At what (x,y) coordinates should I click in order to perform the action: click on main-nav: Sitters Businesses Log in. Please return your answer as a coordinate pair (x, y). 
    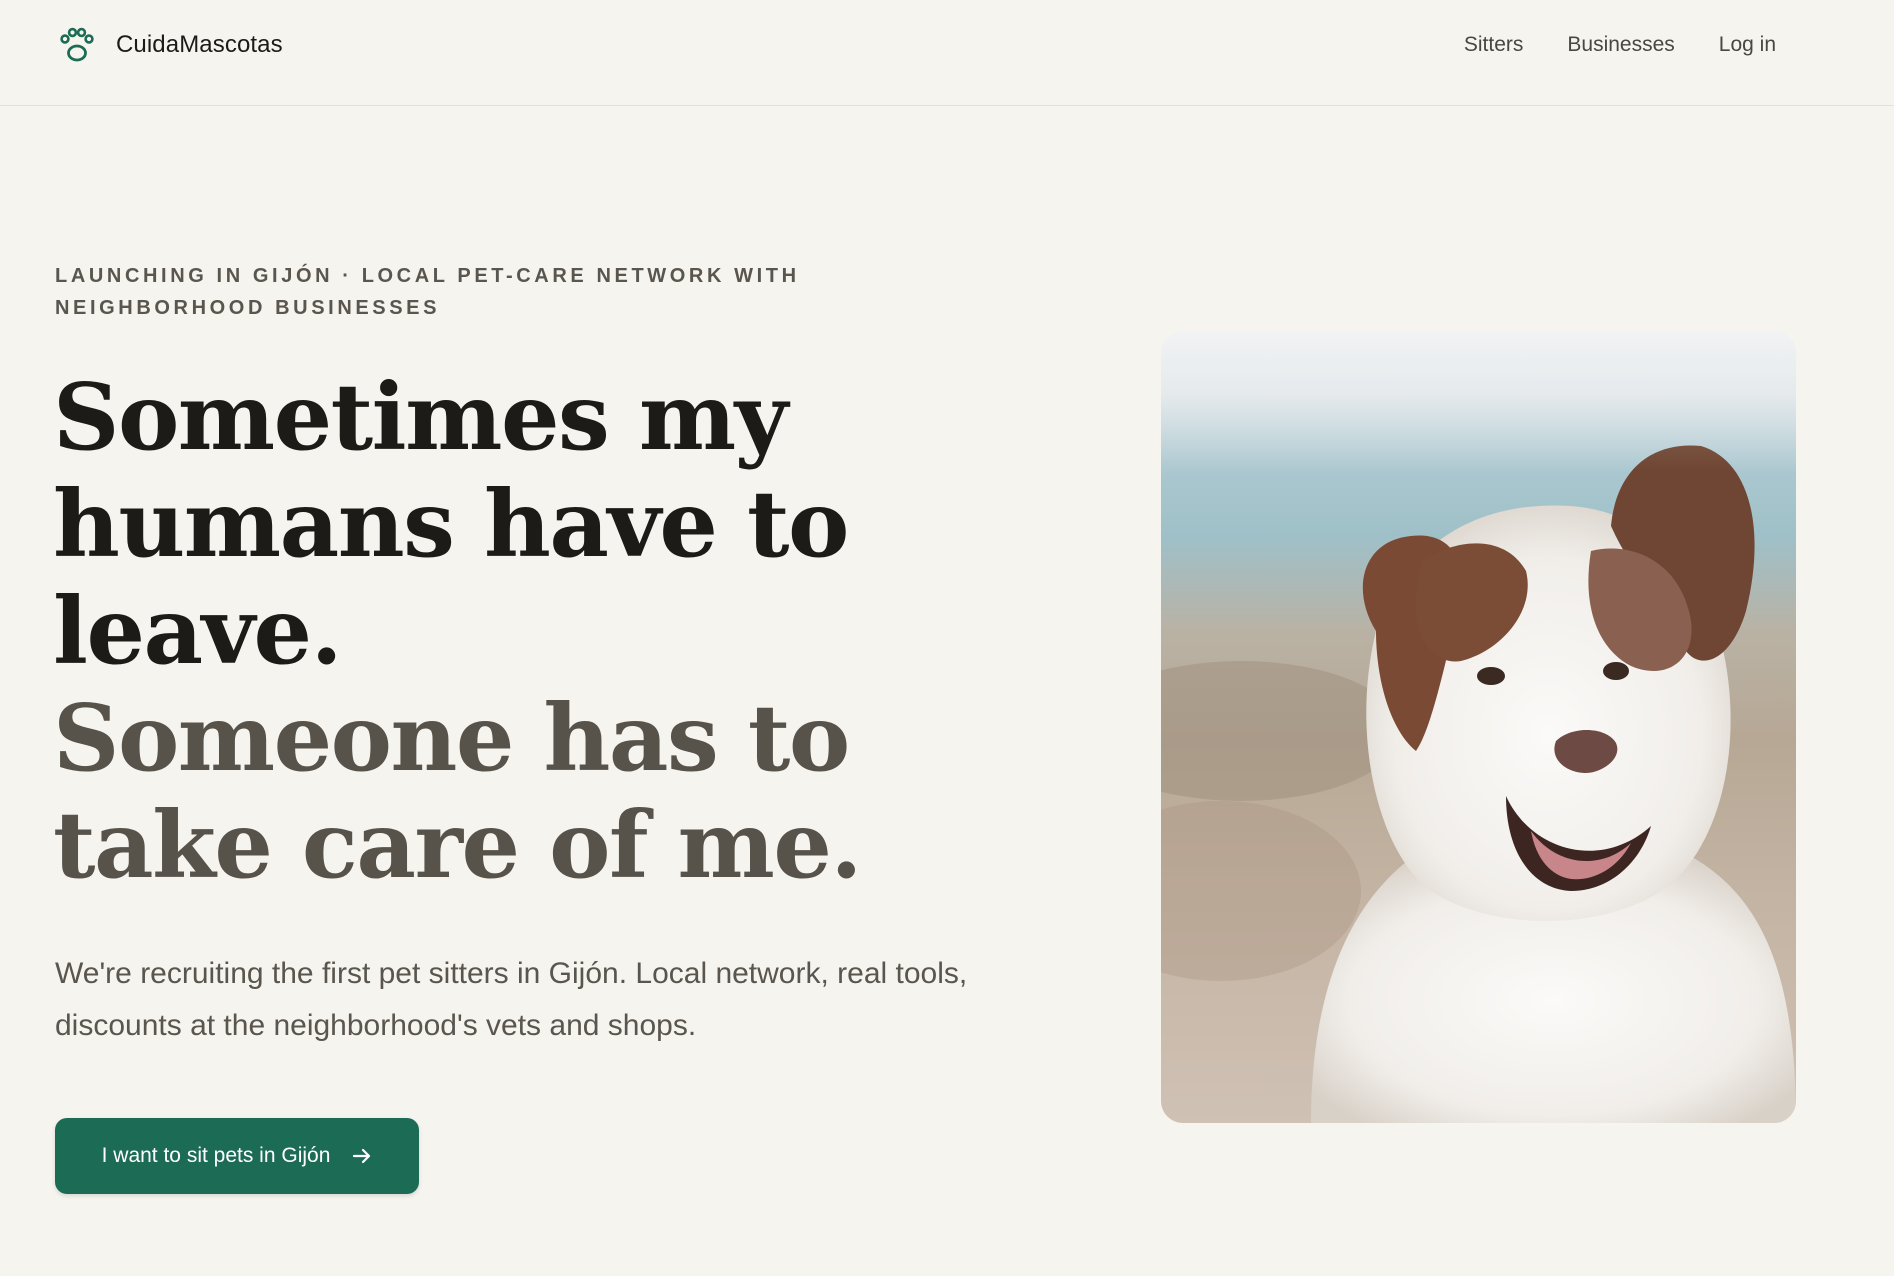
    Looking at the image, I should click on (1620, 45).